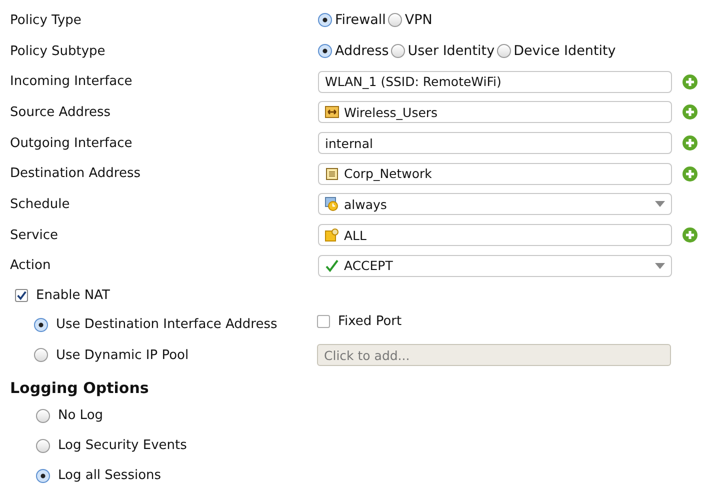  I want to click on radio-option: Use Destination Interface Address, so click(163, 324).